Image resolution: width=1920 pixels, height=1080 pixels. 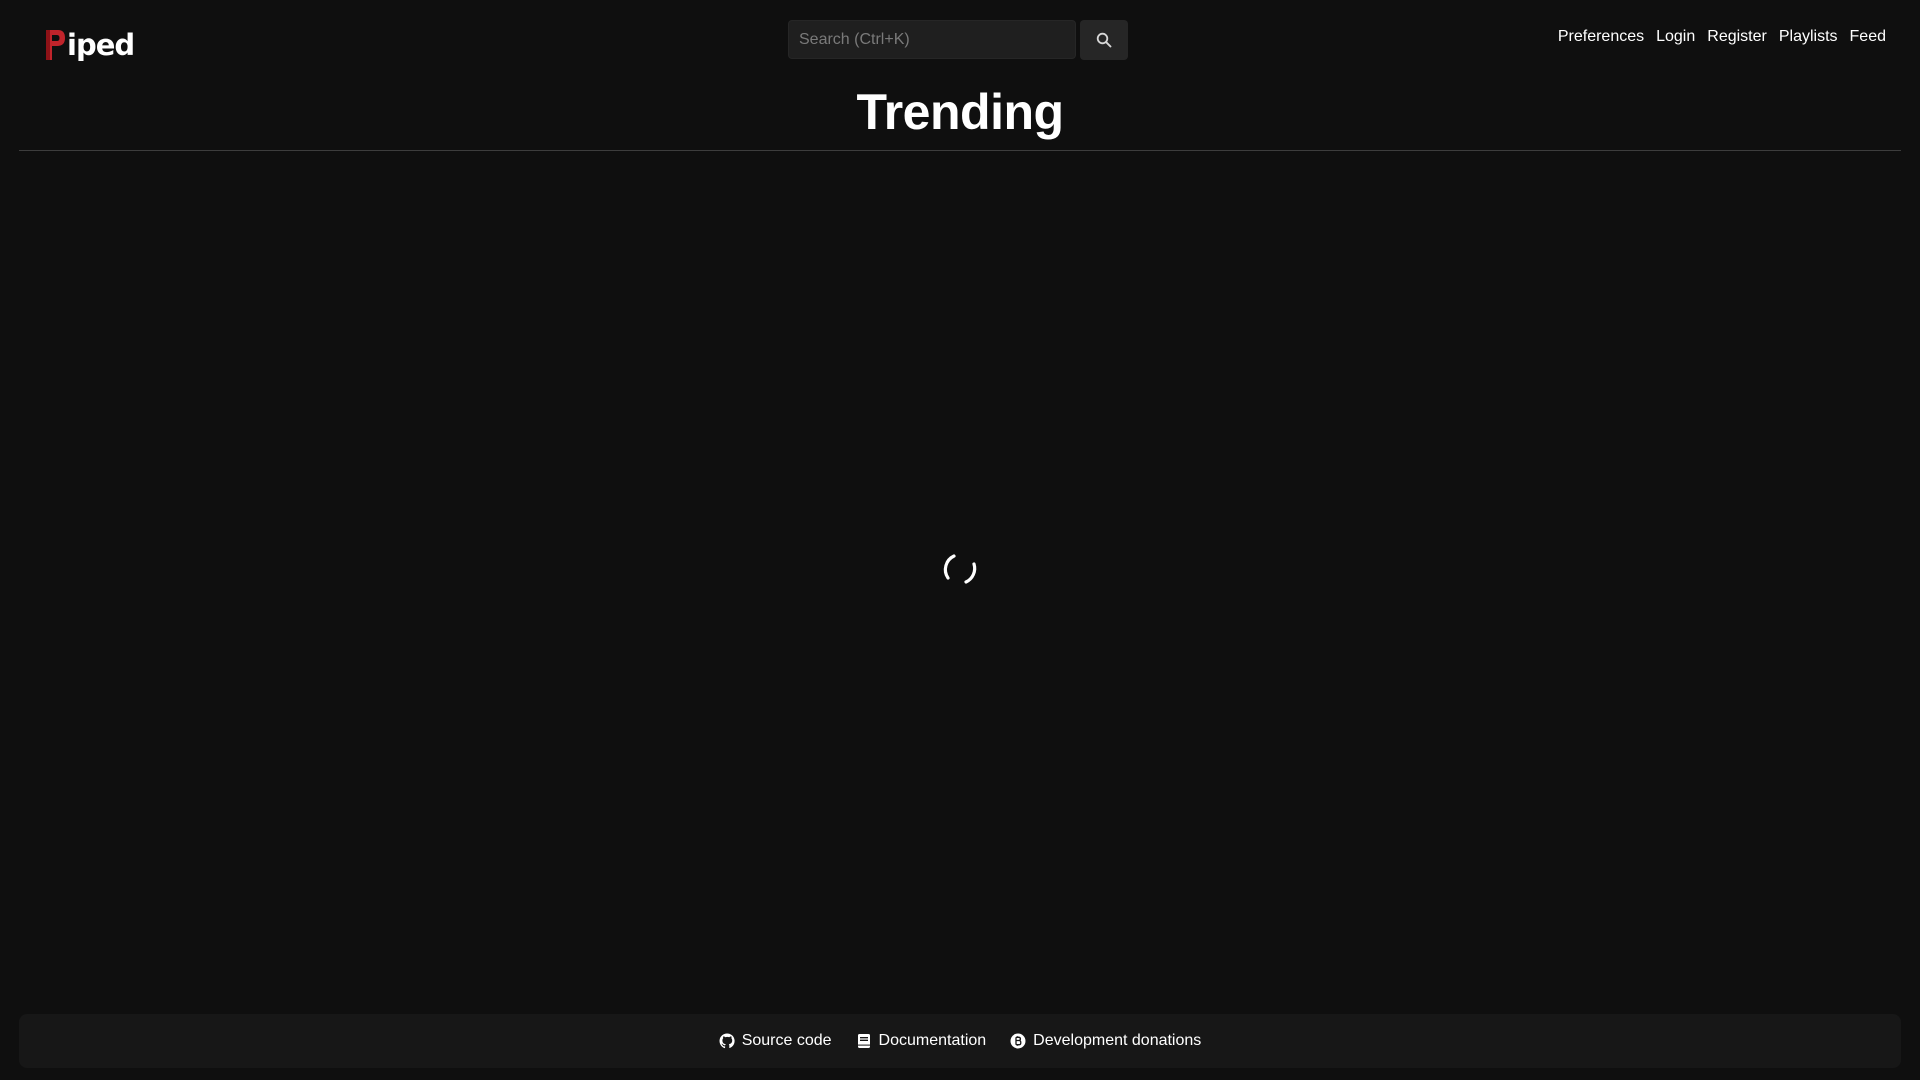 What do you see at coordinates (55, 45) in the screenshot?
I see `piped-logo-icon` at bounding box center [55, 45].